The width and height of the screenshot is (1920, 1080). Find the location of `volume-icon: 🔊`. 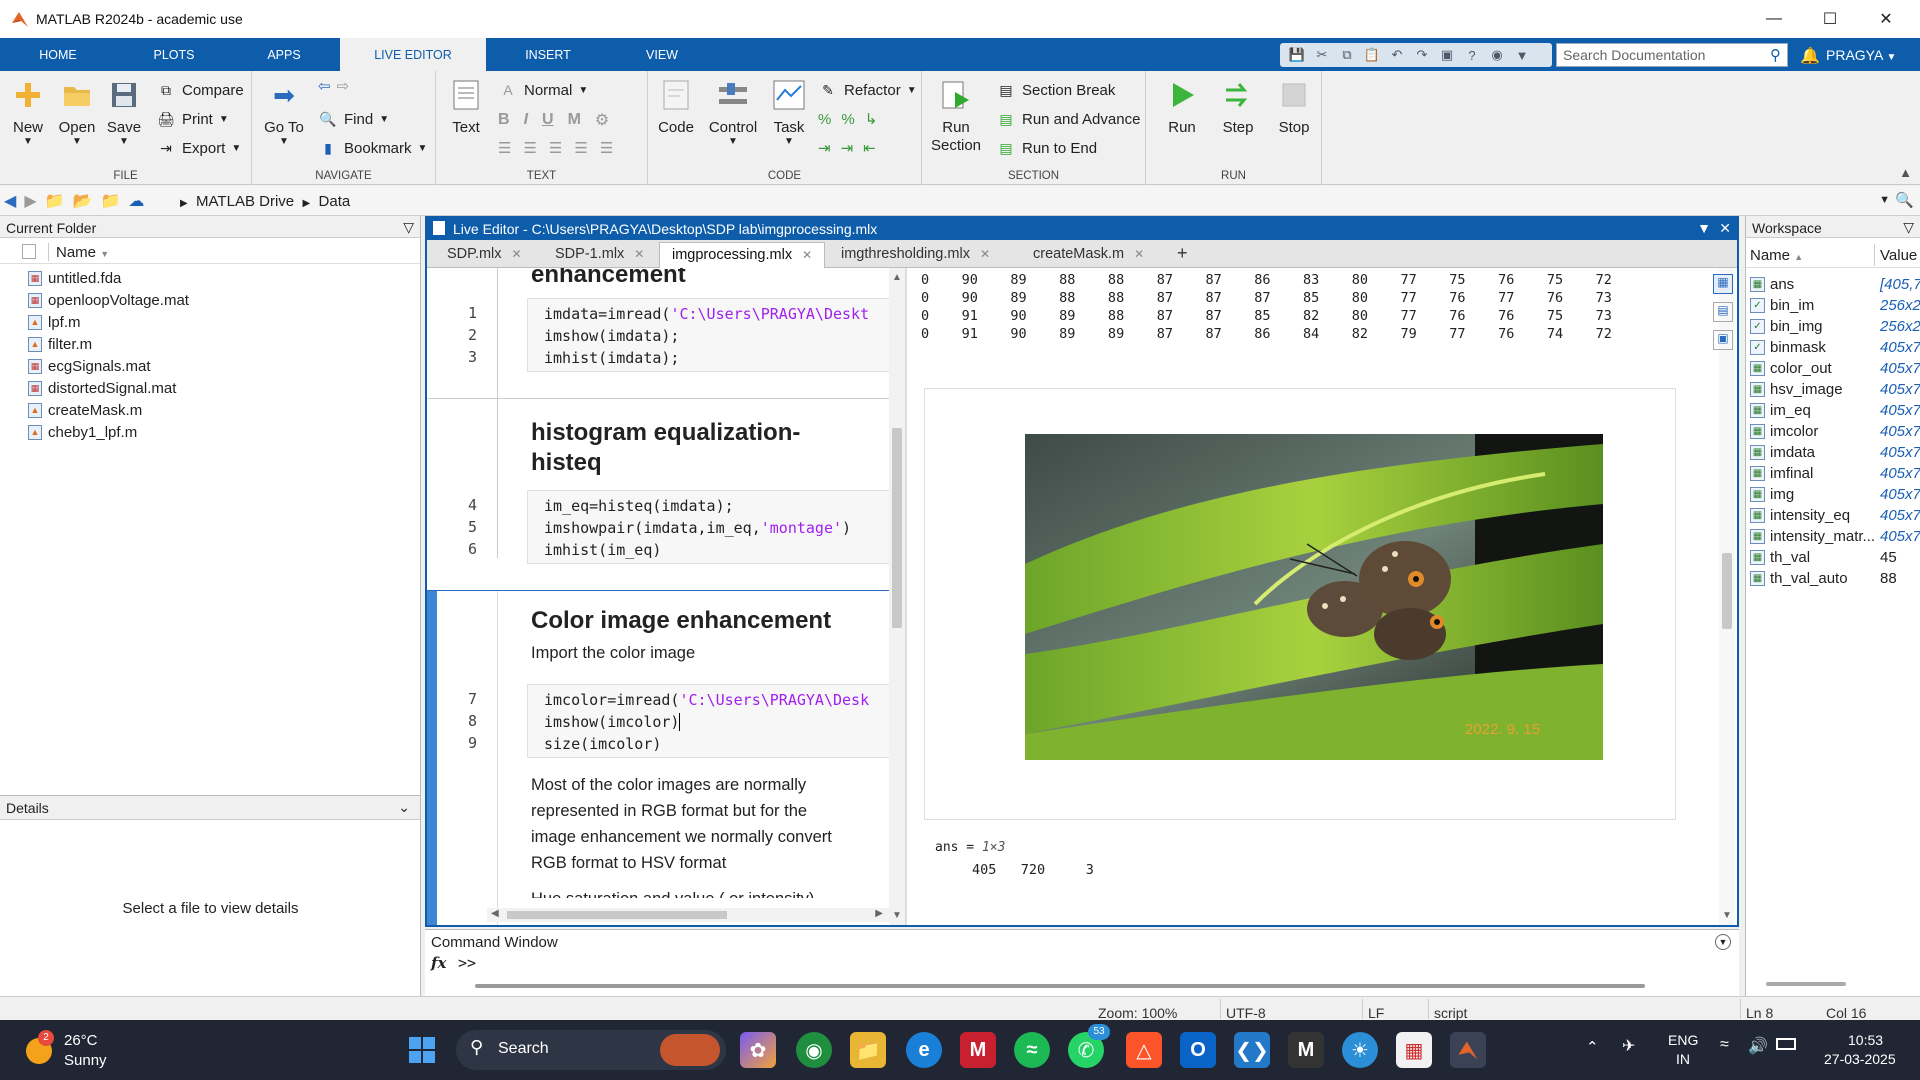

volume-icon: 🔊 is located at coordinates (1758, 1046).